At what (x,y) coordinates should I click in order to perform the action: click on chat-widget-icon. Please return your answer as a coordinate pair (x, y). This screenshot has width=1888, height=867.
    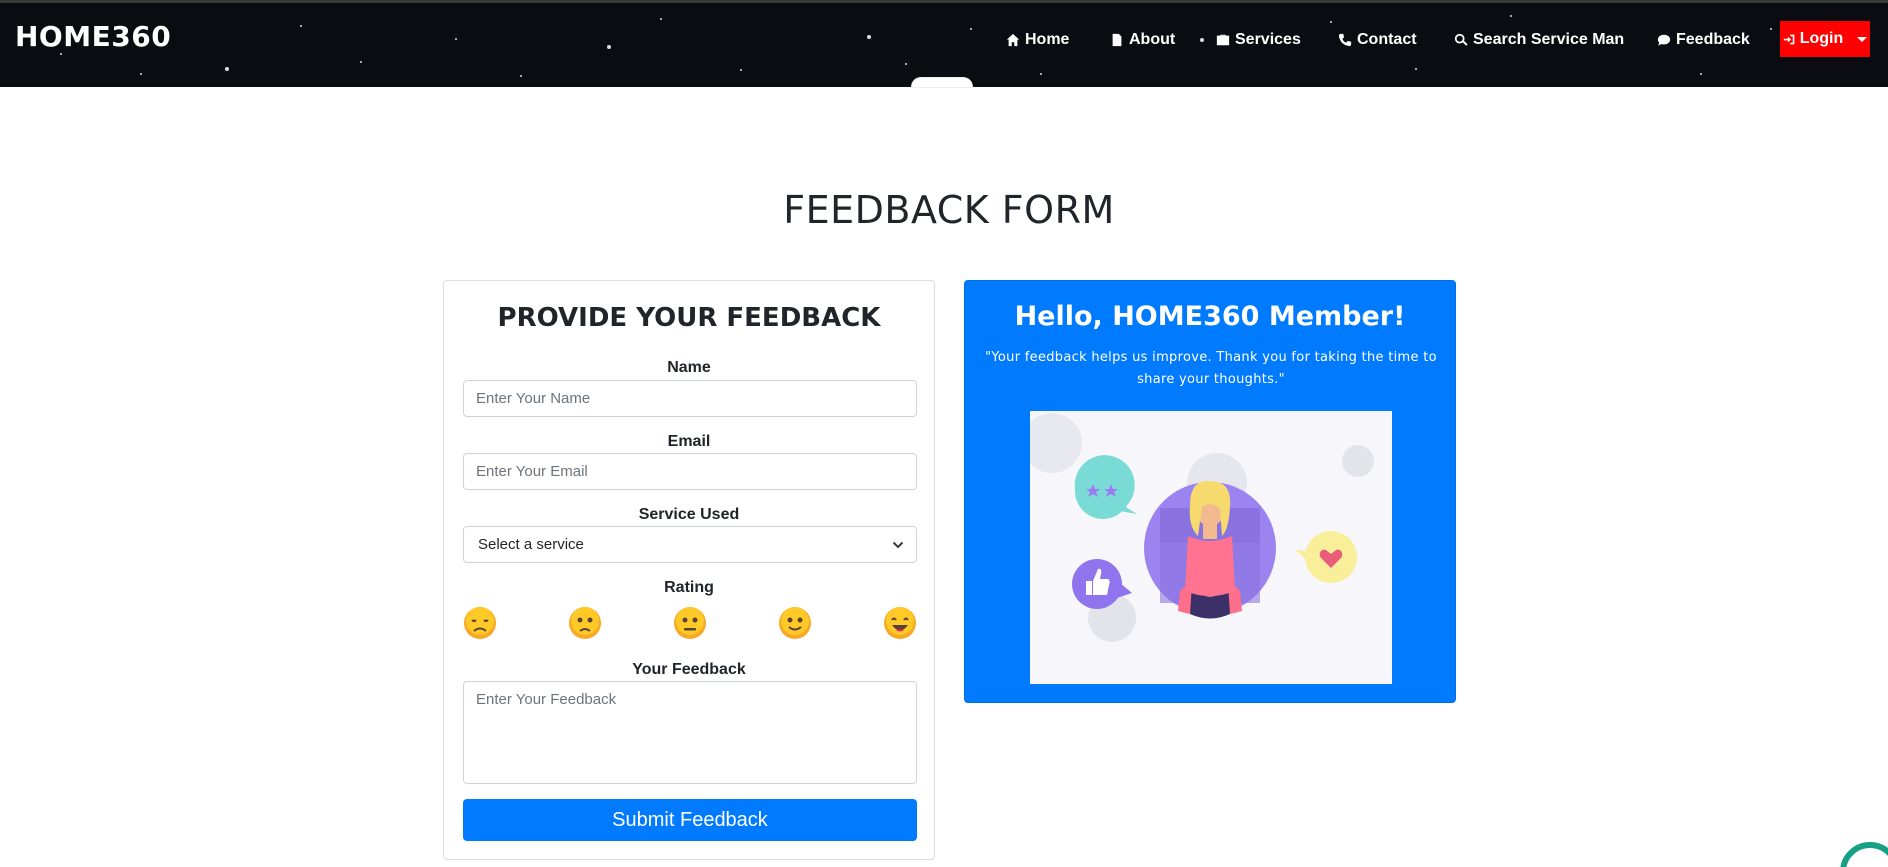
    Looking at the image, I should click on (1864, 854).